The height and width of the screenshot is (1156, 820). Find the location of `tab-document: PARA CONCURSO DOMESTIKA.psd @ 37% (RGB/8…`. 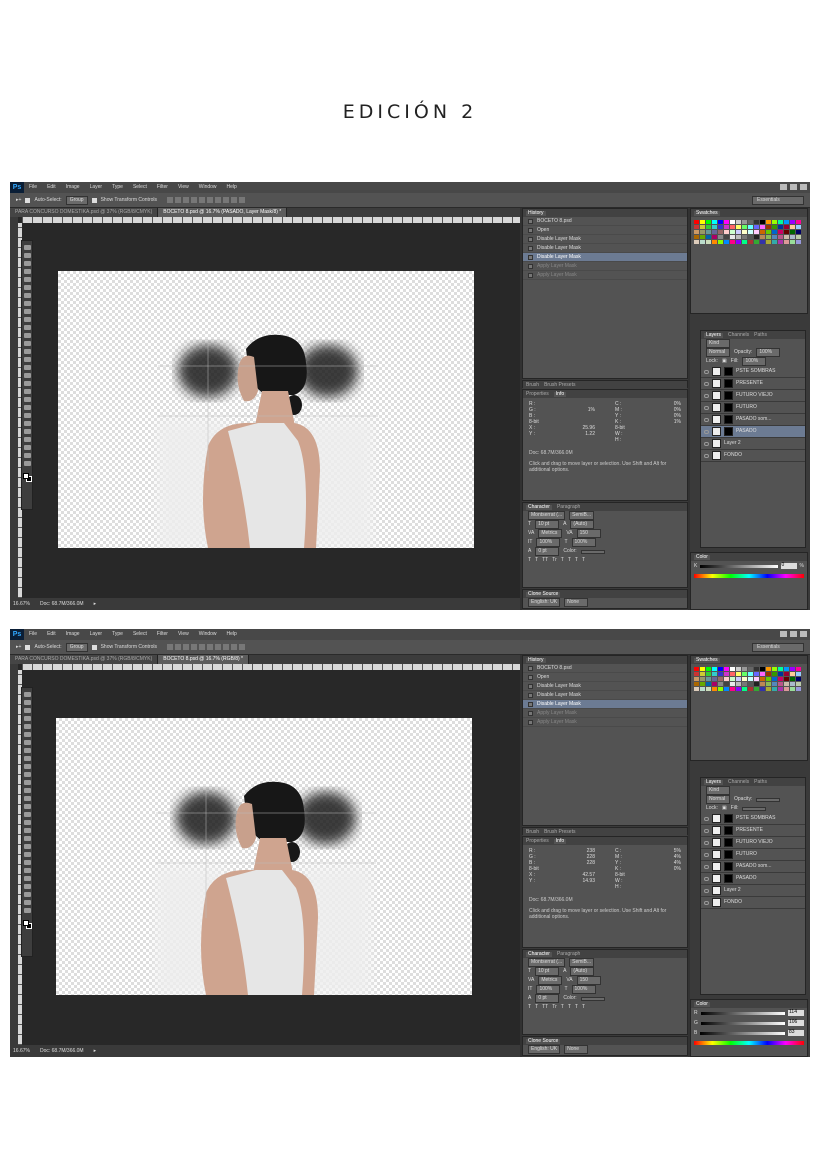

tab-document: PARA CONCURSO DOMESTIKA.psd @ 37% (RGB/8… is located at coordinates (84, 212).